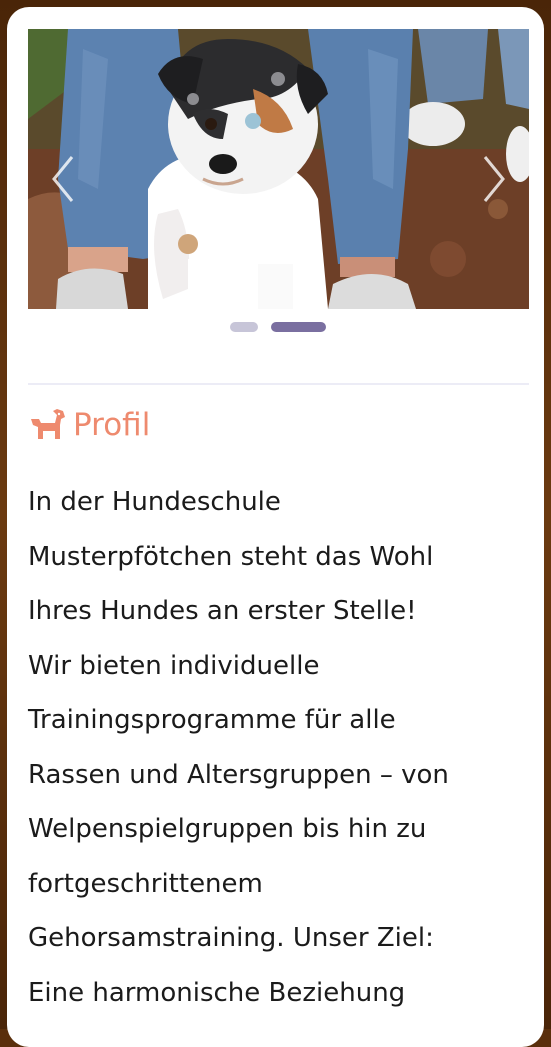 The width and height of the screenshot is (551, 1047). What do you see at coordinates (145, 883) in the screenshot?
I see `description-line: fortgeschrittenem` at bounding box center [145, 883].